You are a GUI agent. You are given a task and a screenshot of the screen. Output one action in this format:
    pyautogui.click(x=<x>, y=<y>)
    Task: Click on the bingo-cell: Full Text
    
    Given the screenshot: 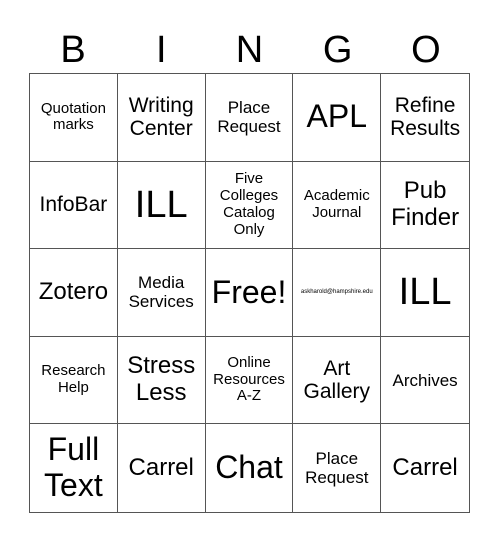 What is the action you would take?
    pyautogui.click(x=74, y=468)
    